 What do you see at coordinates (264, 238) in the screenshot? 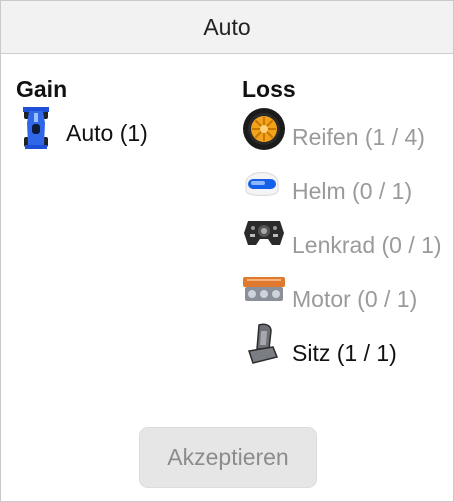
I see `steering-wheel-icon` at bounding box center [264, 238].